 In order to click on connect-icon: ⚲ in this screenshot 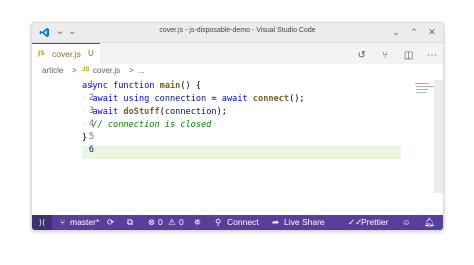, I will do `click(218, 222)`.